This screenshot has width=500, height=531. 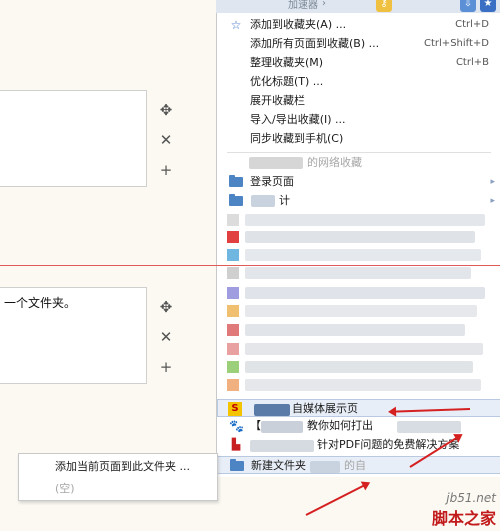 What do you see at coordinates (236, 25) in the screenshot?
I see `star-outline-icon: ☆` at bounding box center [236, 25].